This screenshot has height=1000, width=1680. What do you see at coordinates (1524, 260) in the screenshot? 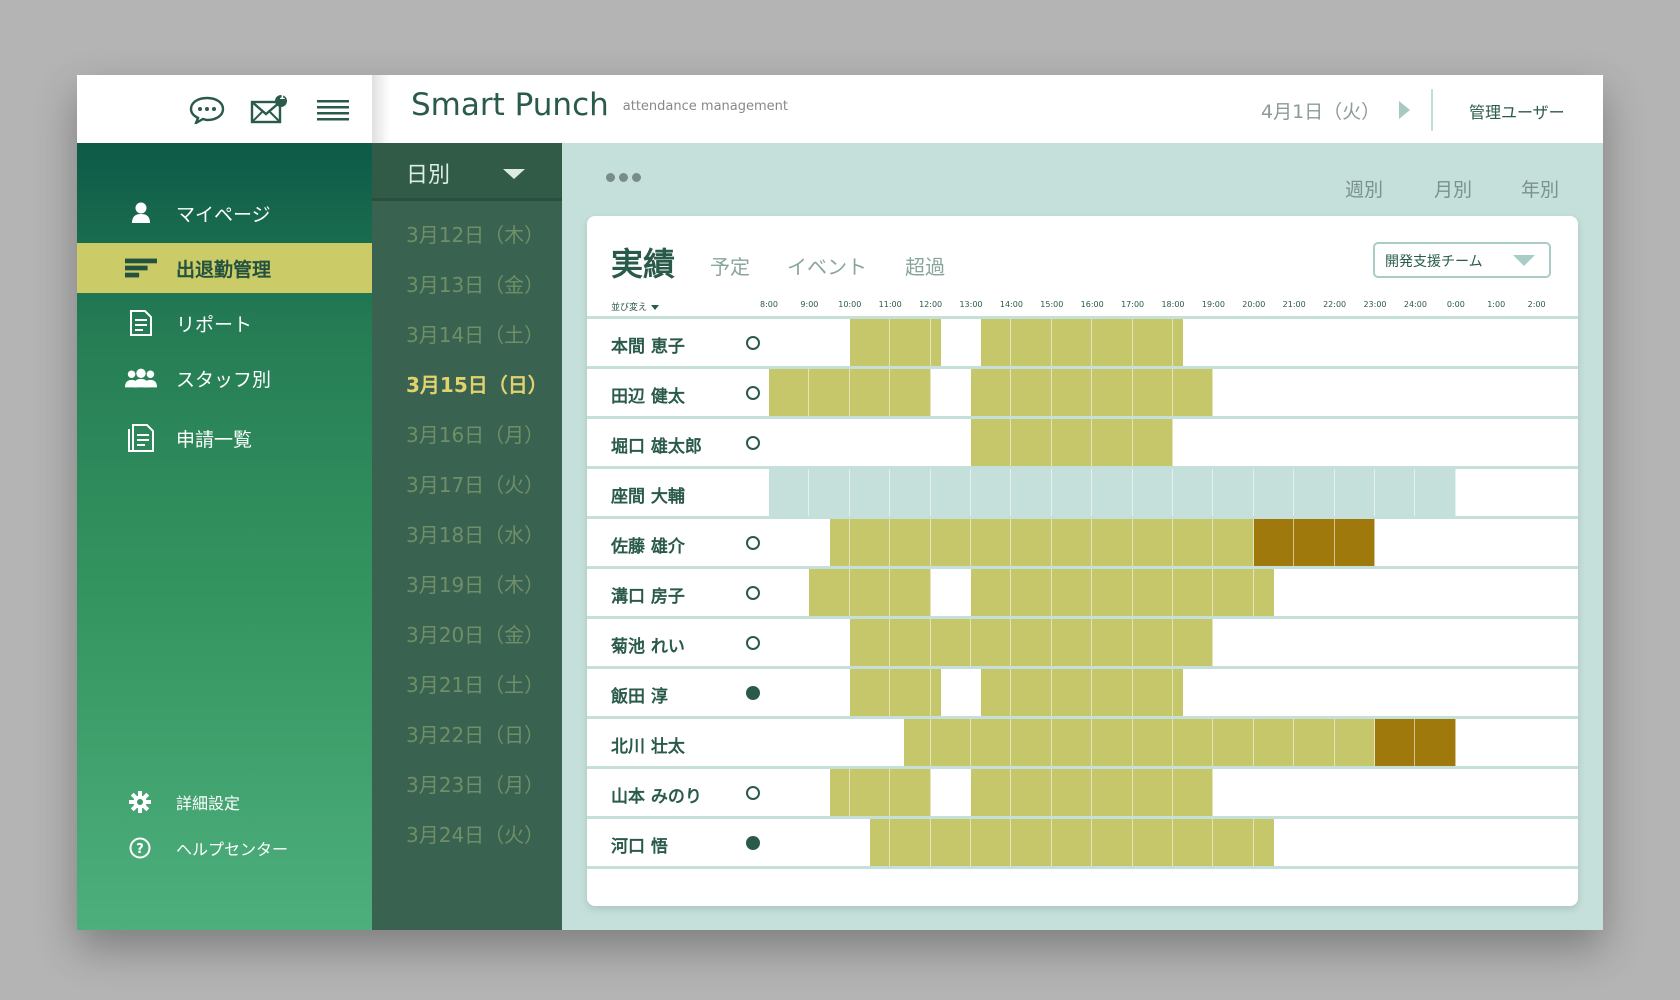
I see `chevron-down-icon` at bounding box center [1524, 260].